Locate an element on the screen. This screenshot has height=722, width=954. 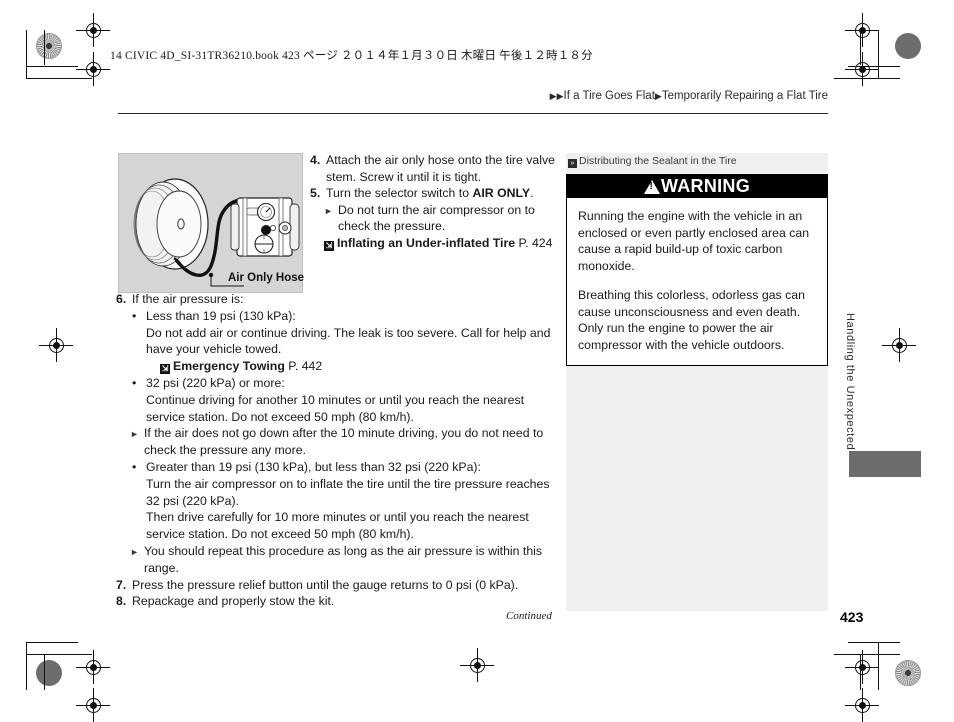
step-5-emphasis-air-only: AIR ONLY is located at coordinates (501, 193).